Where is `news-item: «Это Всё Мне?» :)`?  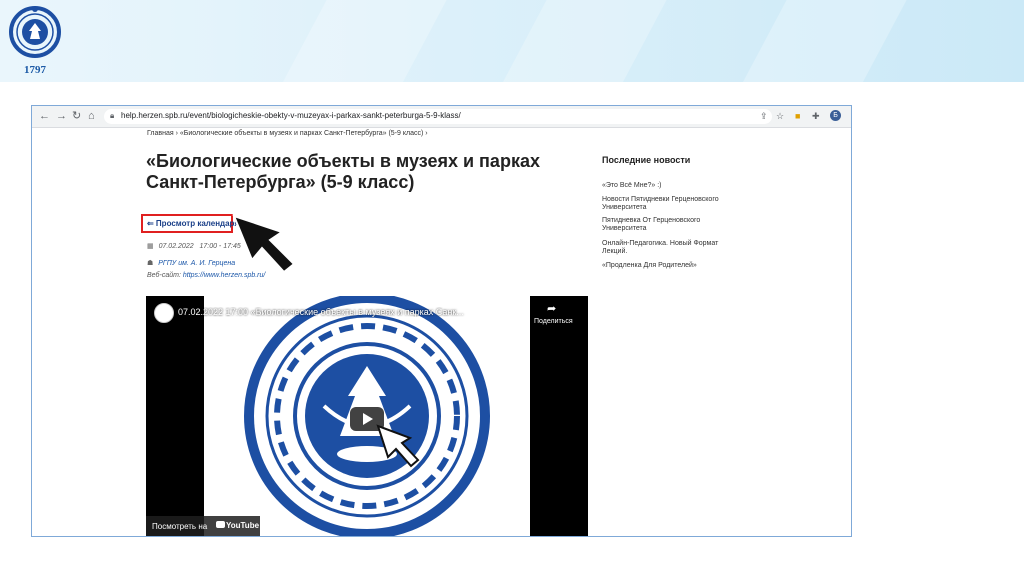 news-item: «Это Всё Мне?» :) is located at coordinates (672, 186).